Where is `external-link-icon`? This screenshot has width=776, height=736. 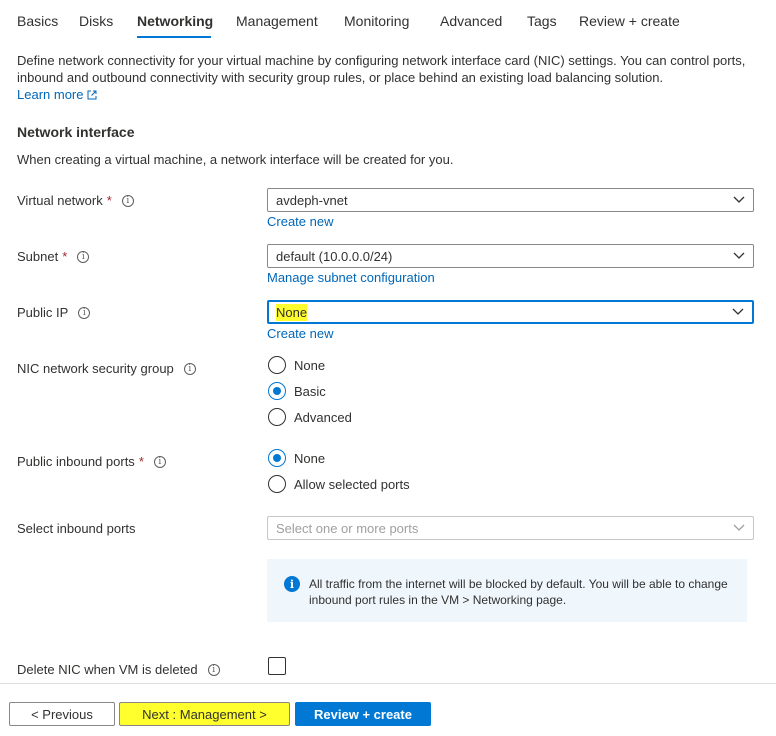
external-link-icon is located at coordinates (92, 95).